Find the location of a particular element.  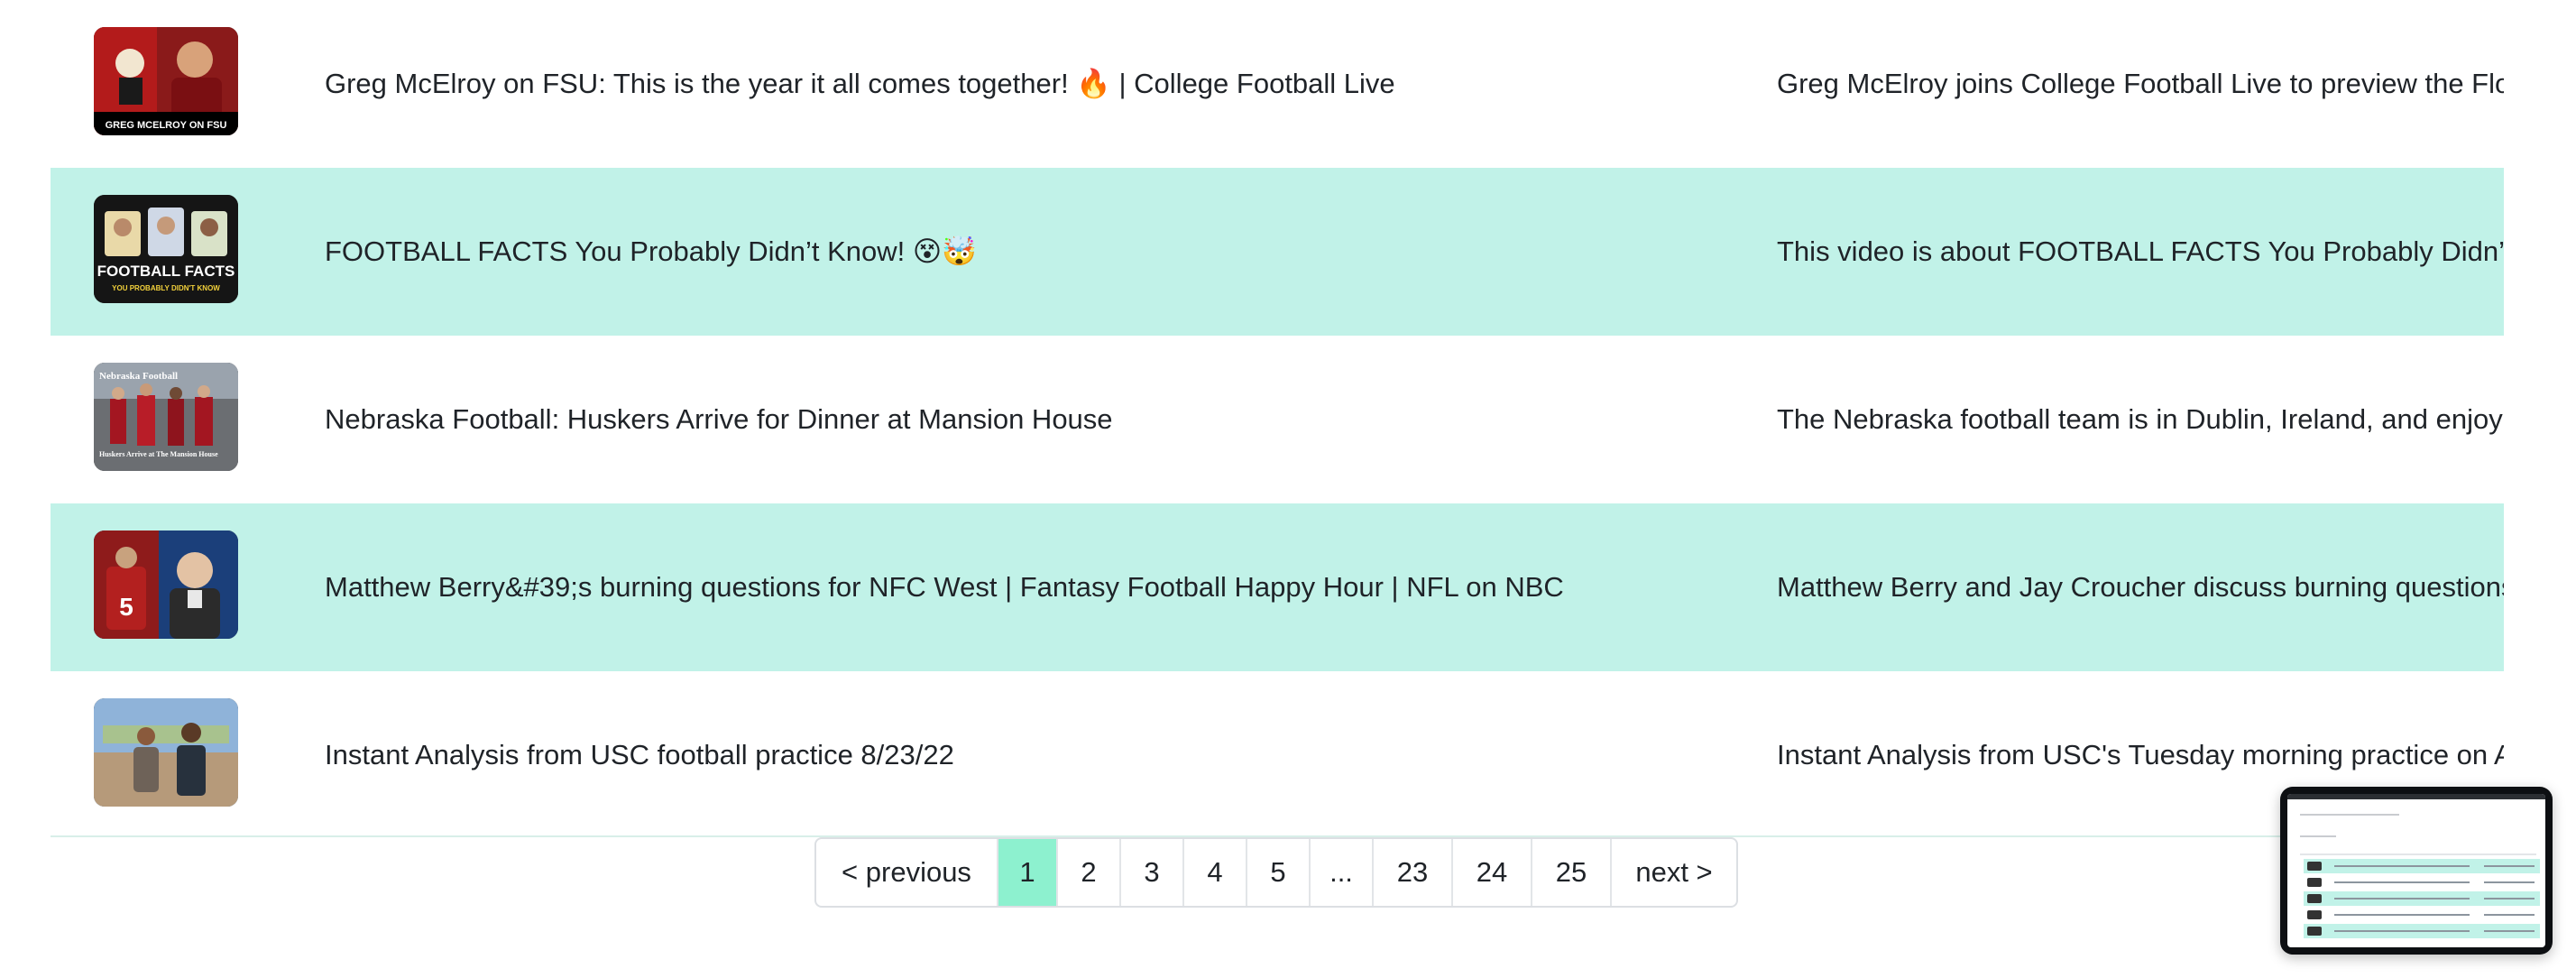

video-thumbnail: FOOTBALL FACTS YOU PROBABLY DIDN'T KNOW is located at coordinates (166, 249).